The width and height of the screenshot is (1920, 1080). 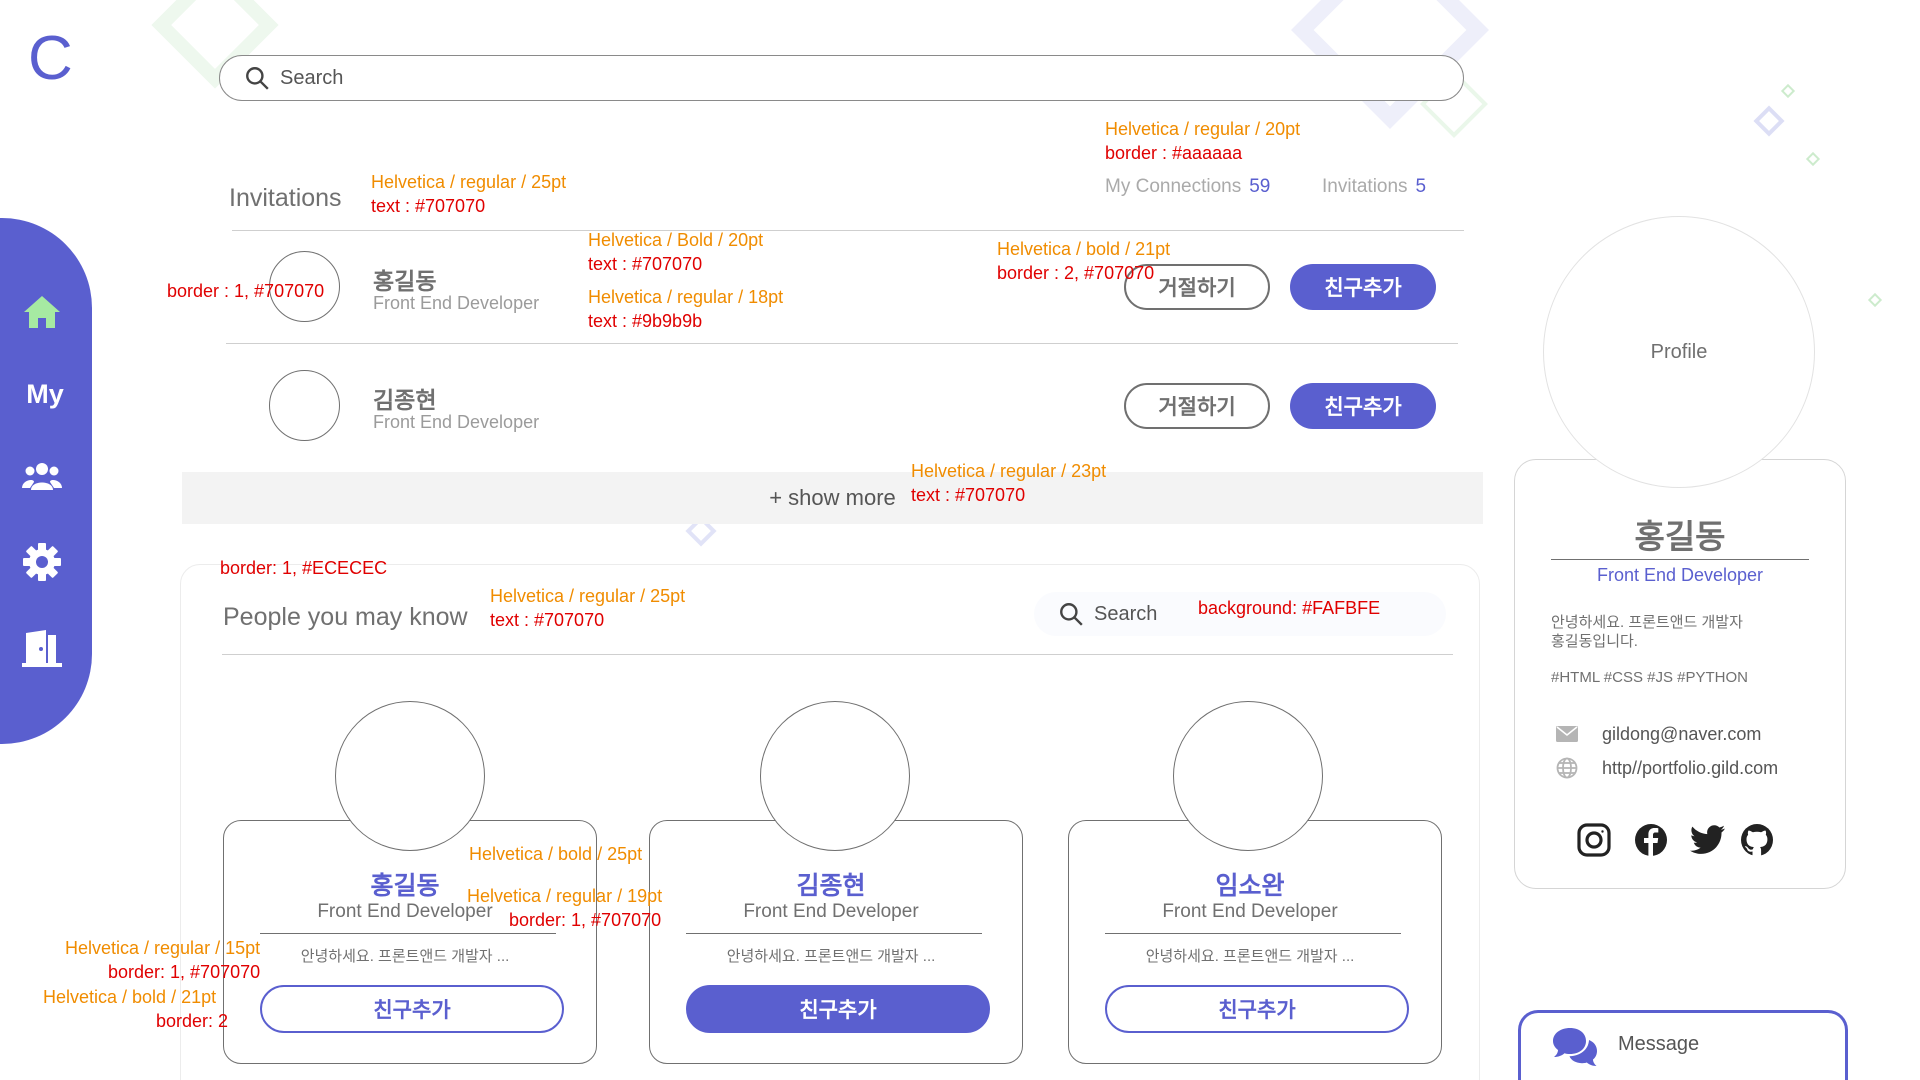 I want to click on invitations-link: Invitations 5, so click(x=1374, y=187).